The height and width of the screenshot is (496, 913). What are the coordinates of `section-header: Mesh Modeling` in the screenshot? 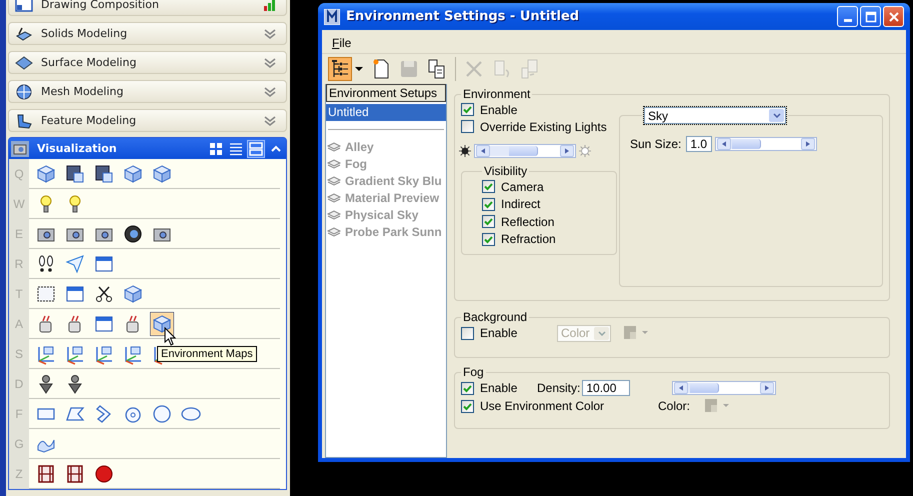 It's located at (147, 91).